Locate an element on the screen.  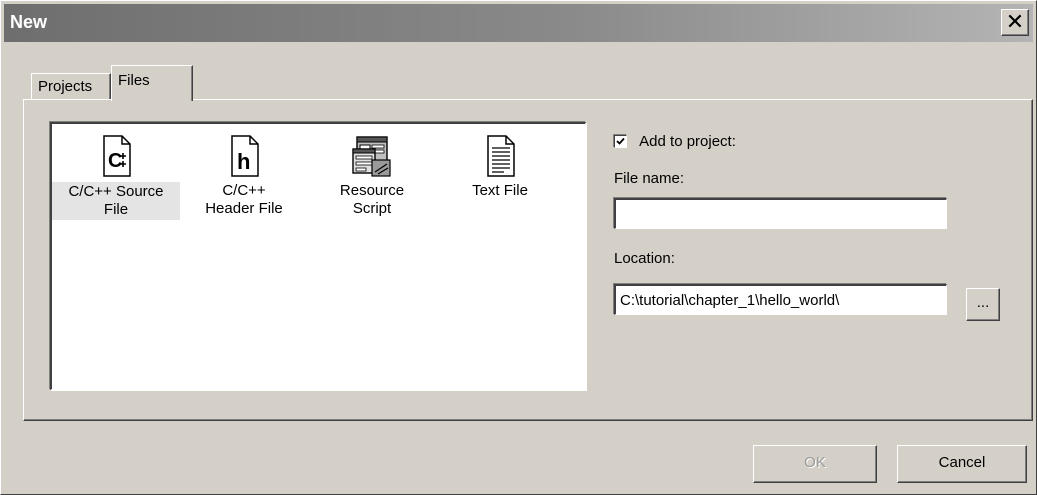
file-type-resource-script: Resource Script is located at coordinates (372, 184).